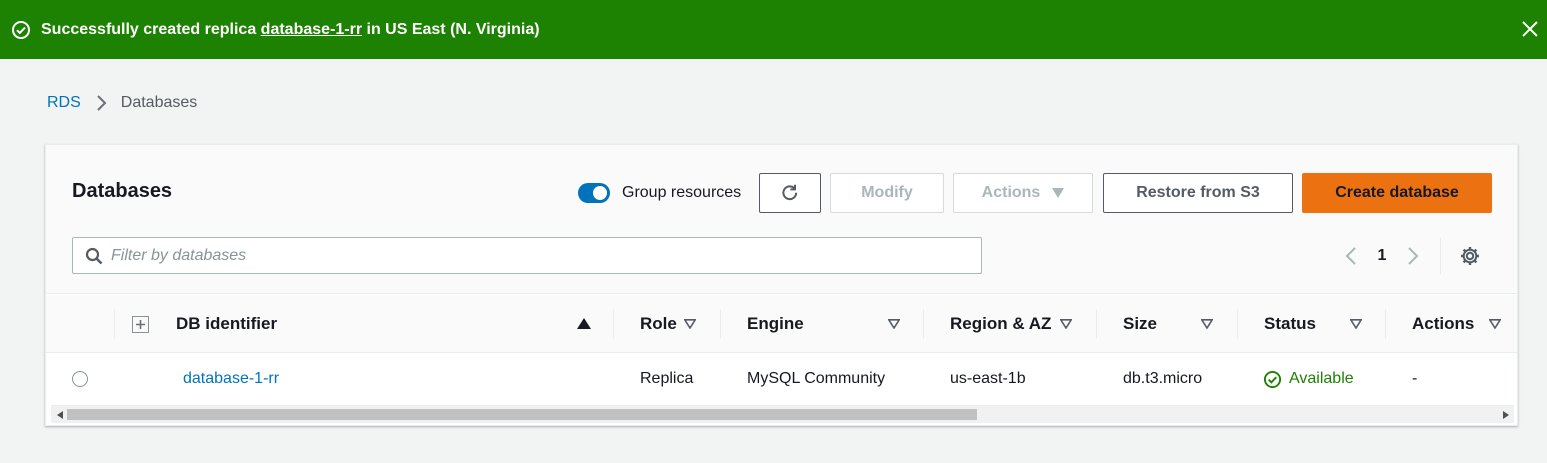  I want to click on modify-button: Modify, so click(887, 193).